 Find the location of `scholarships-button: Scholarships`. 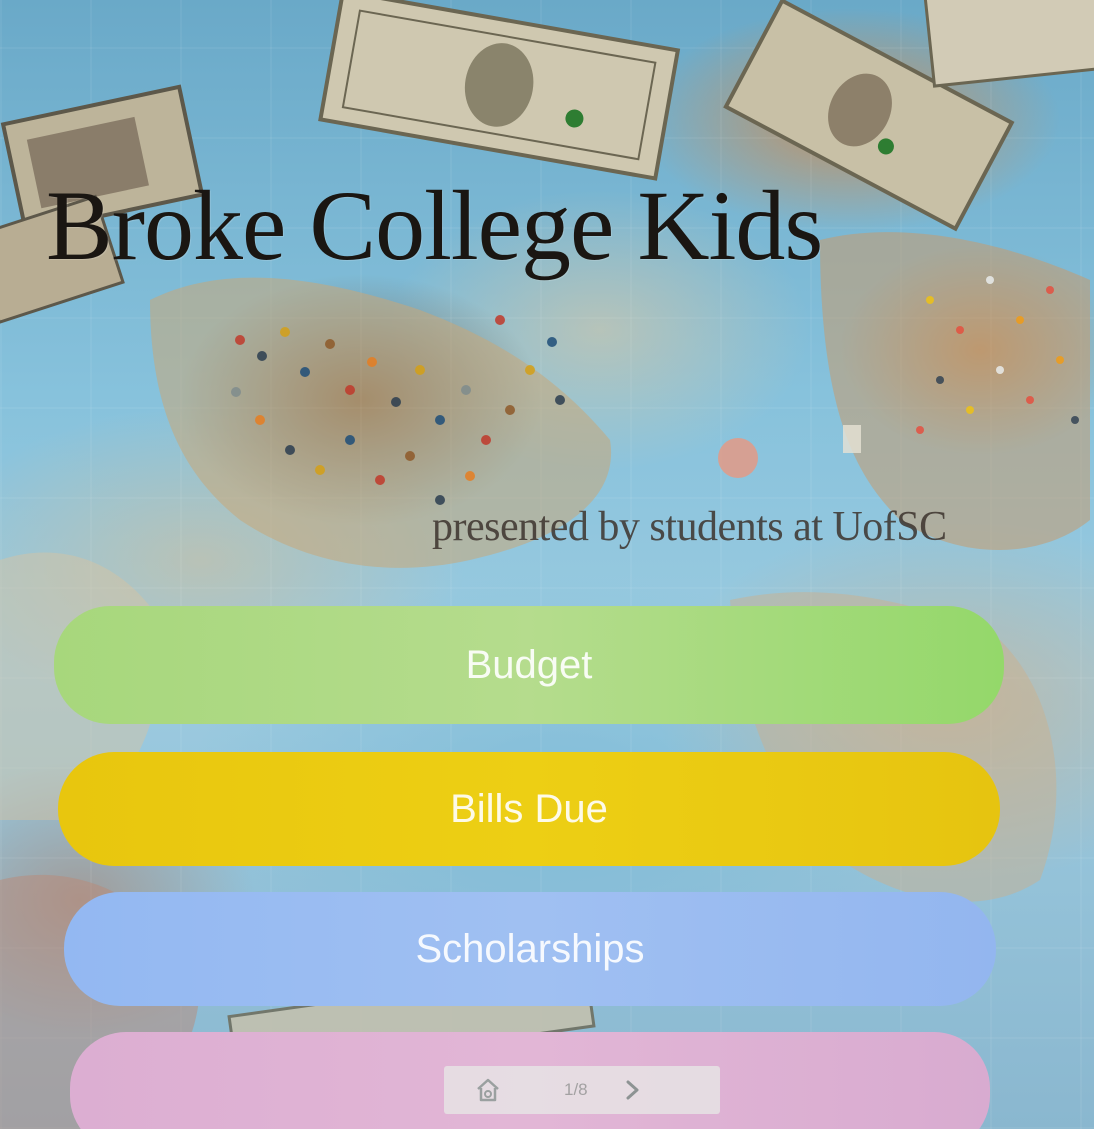

scholarships-button: Scholarships is located at coordinates (530, 949).